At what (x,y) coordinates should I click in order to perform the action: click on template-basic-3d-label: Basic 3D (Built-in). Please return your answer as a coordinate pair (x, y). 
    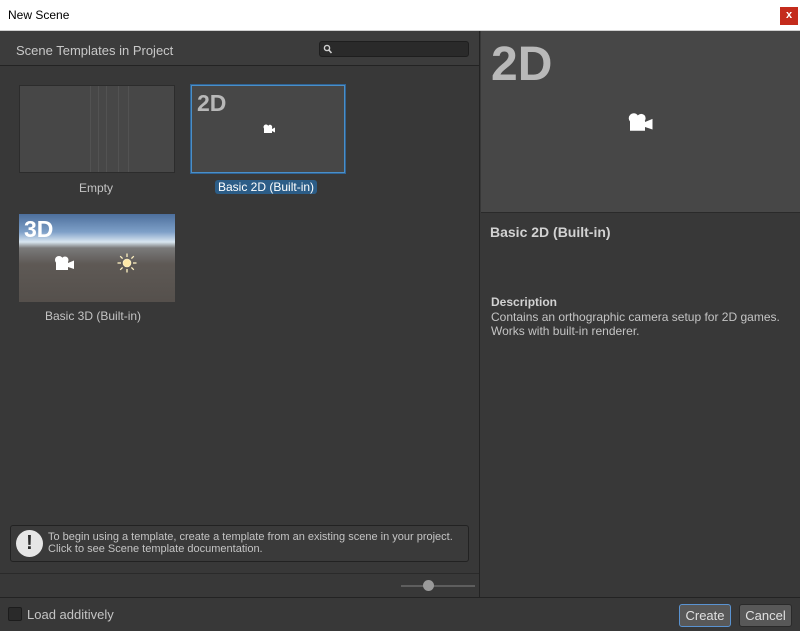
    Looking at the image, I should click on (93, 316).